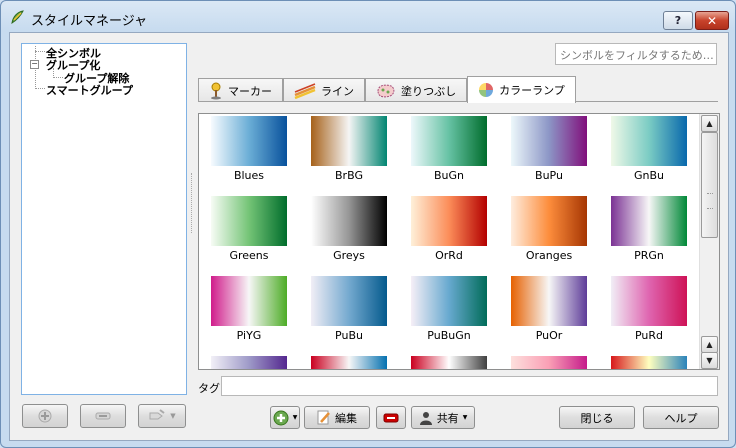 The image size is (736, 448). Describe the element at coordinates (349, 175) in the screenshot. I see `ramp-label: BrBG` at that location.